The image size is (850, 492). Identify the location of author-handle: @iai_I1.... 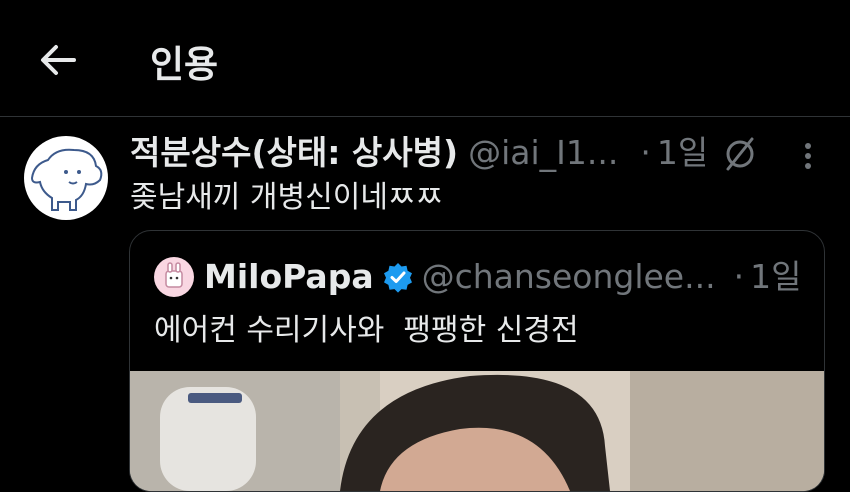
(543, 152).